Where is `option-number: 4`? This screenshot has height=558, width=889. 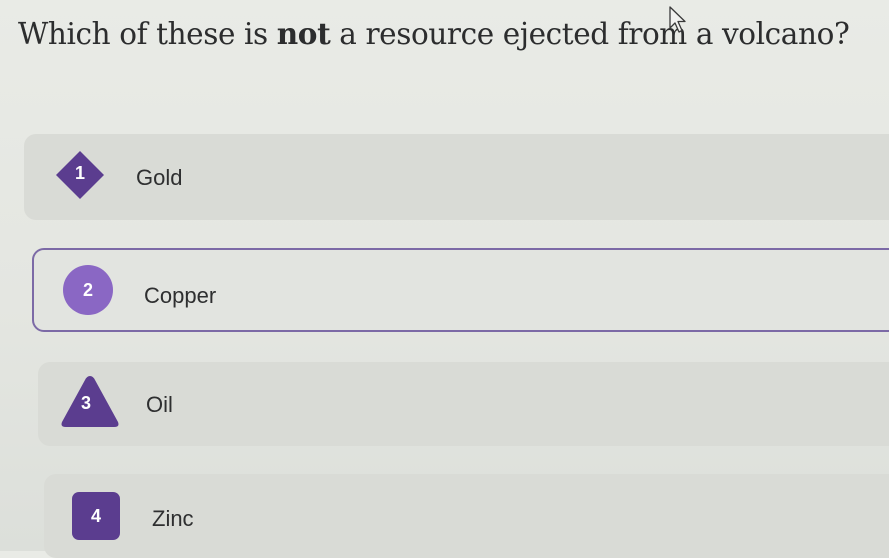 option-number: 4 is located at coordinates (95, 516).